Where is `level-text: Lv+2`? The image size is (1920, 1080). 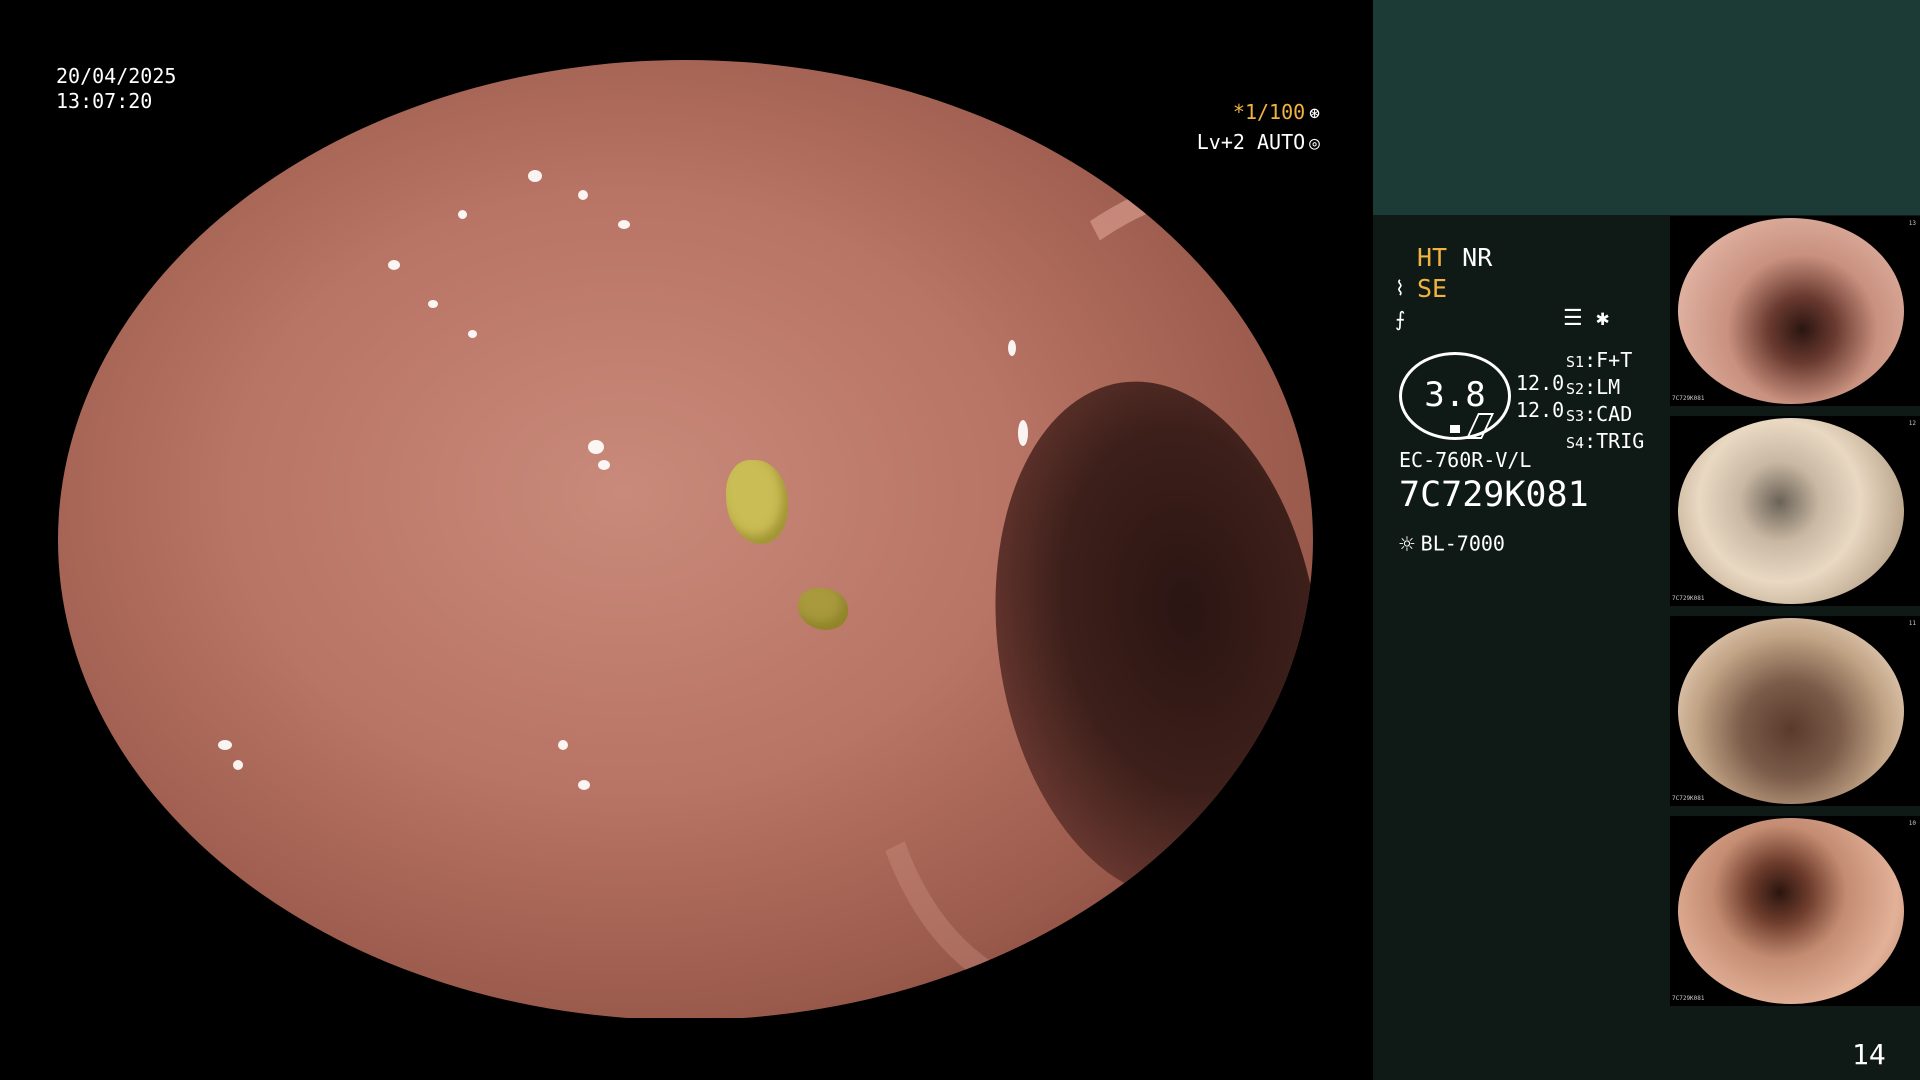
level-text: Lv+2 is located at coordinates (1220, 142).